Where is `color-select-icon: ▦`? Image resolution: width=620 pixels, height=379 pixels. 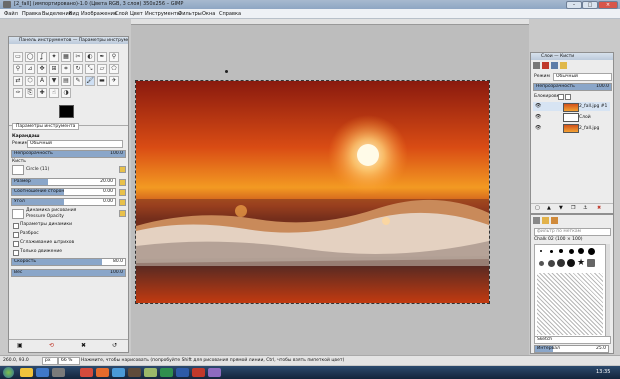 color-select-icon: ▦ is located at coordinates (66, 57).